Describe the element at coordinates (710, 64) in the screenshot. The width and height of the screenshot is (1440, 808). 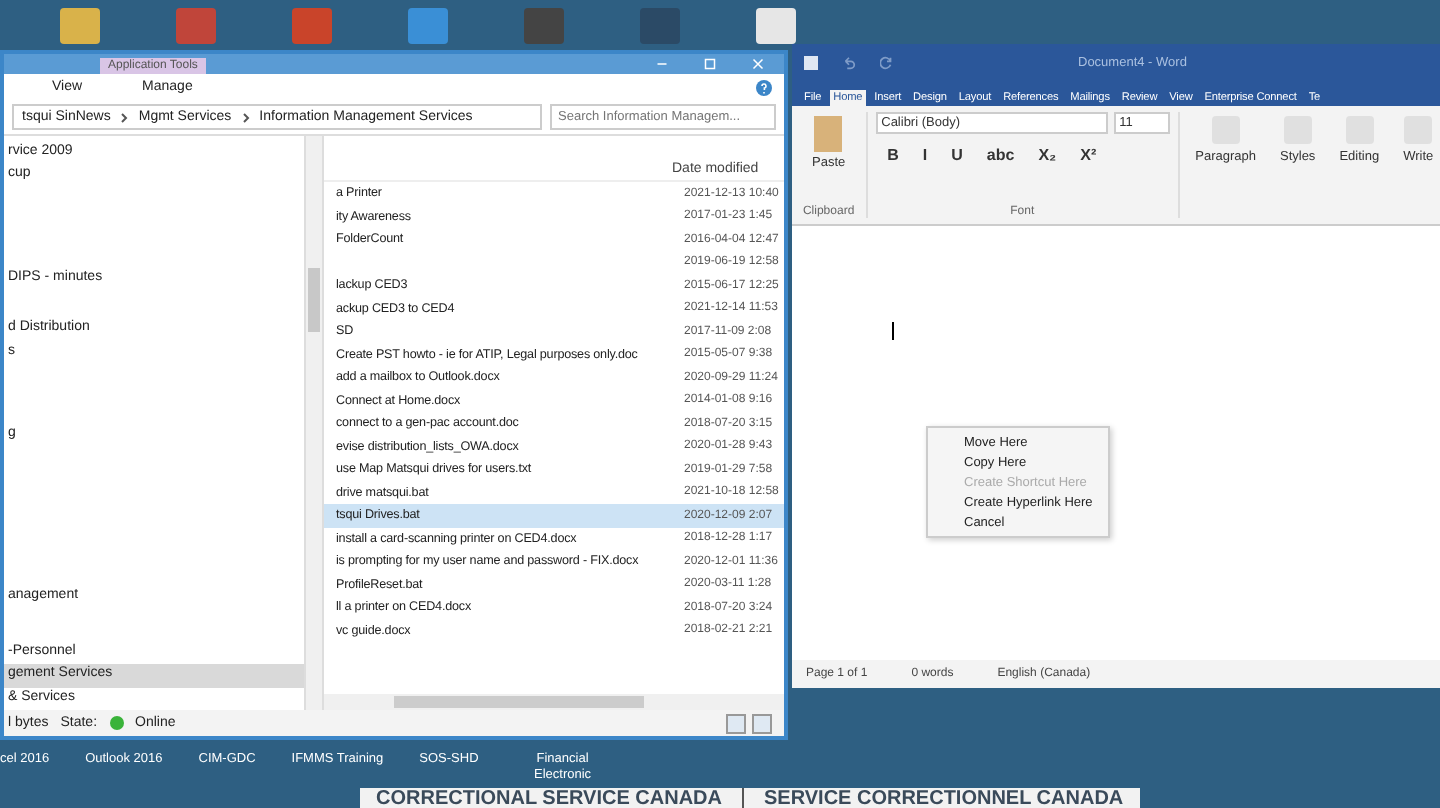
I see `maximize-icon` at that location.